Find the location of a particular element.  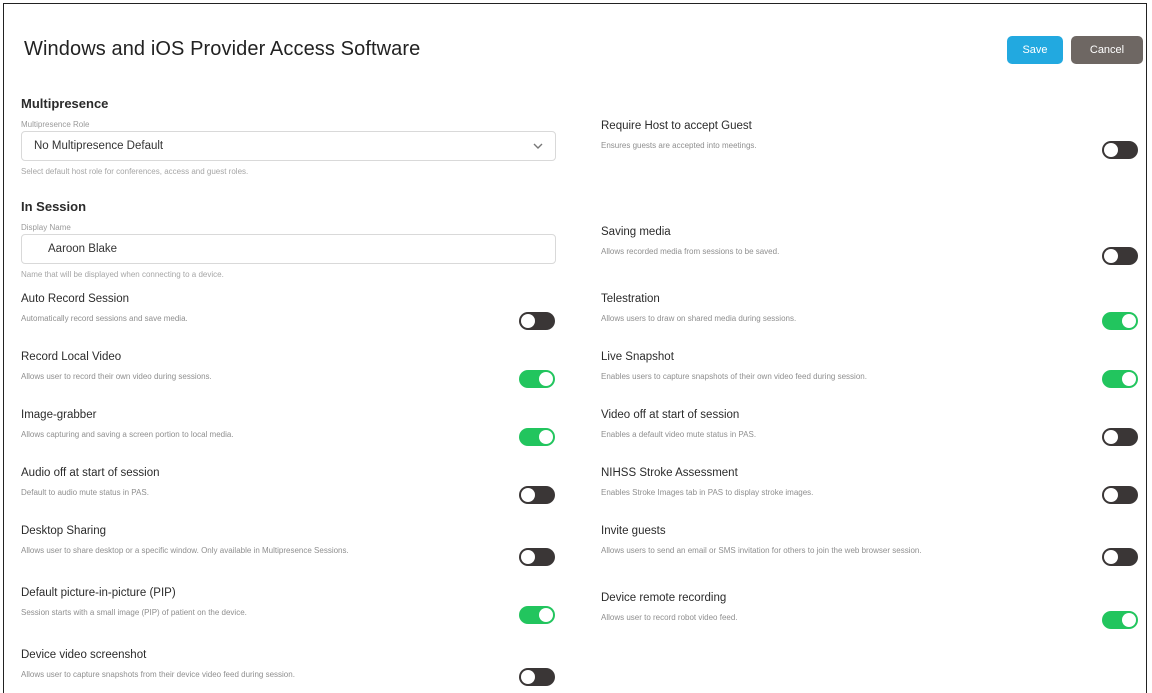

nihss-stroke-assessment-toggle is located at coordinates (1120, 495).